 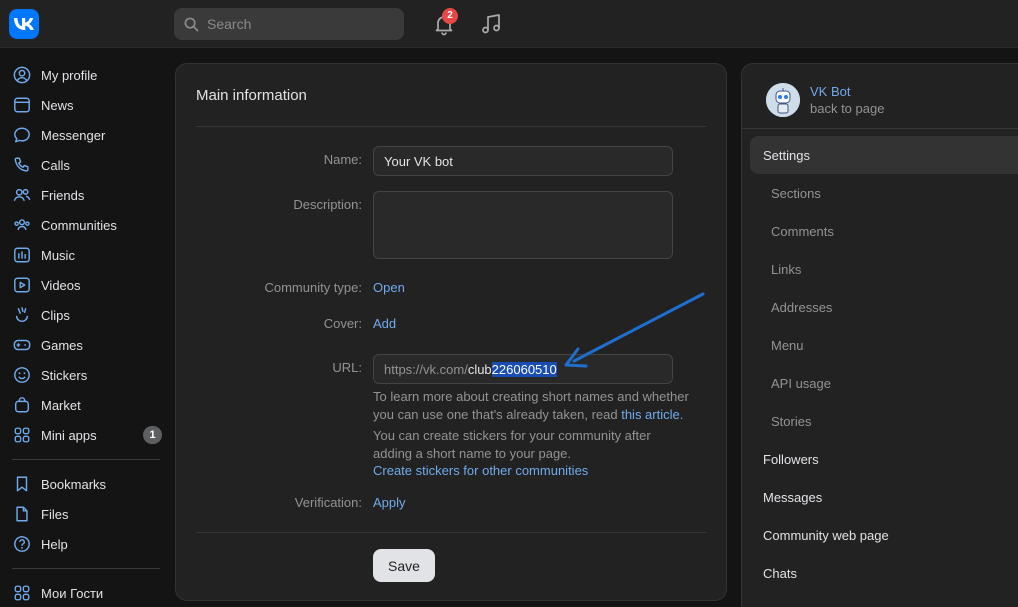 I want to click on description-field, so click(x=523, y=225).